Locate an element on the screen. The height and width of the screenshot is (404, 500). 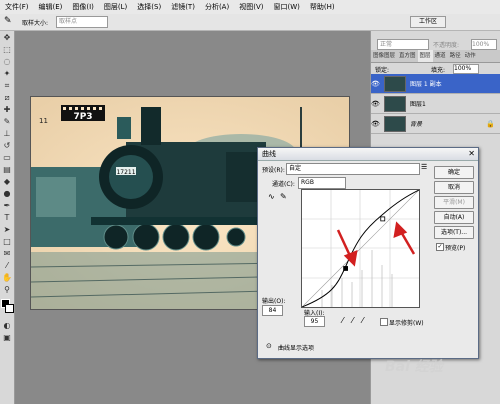
gray-eyedropper-icon: ⁄ is located at coordinates (352, 320).